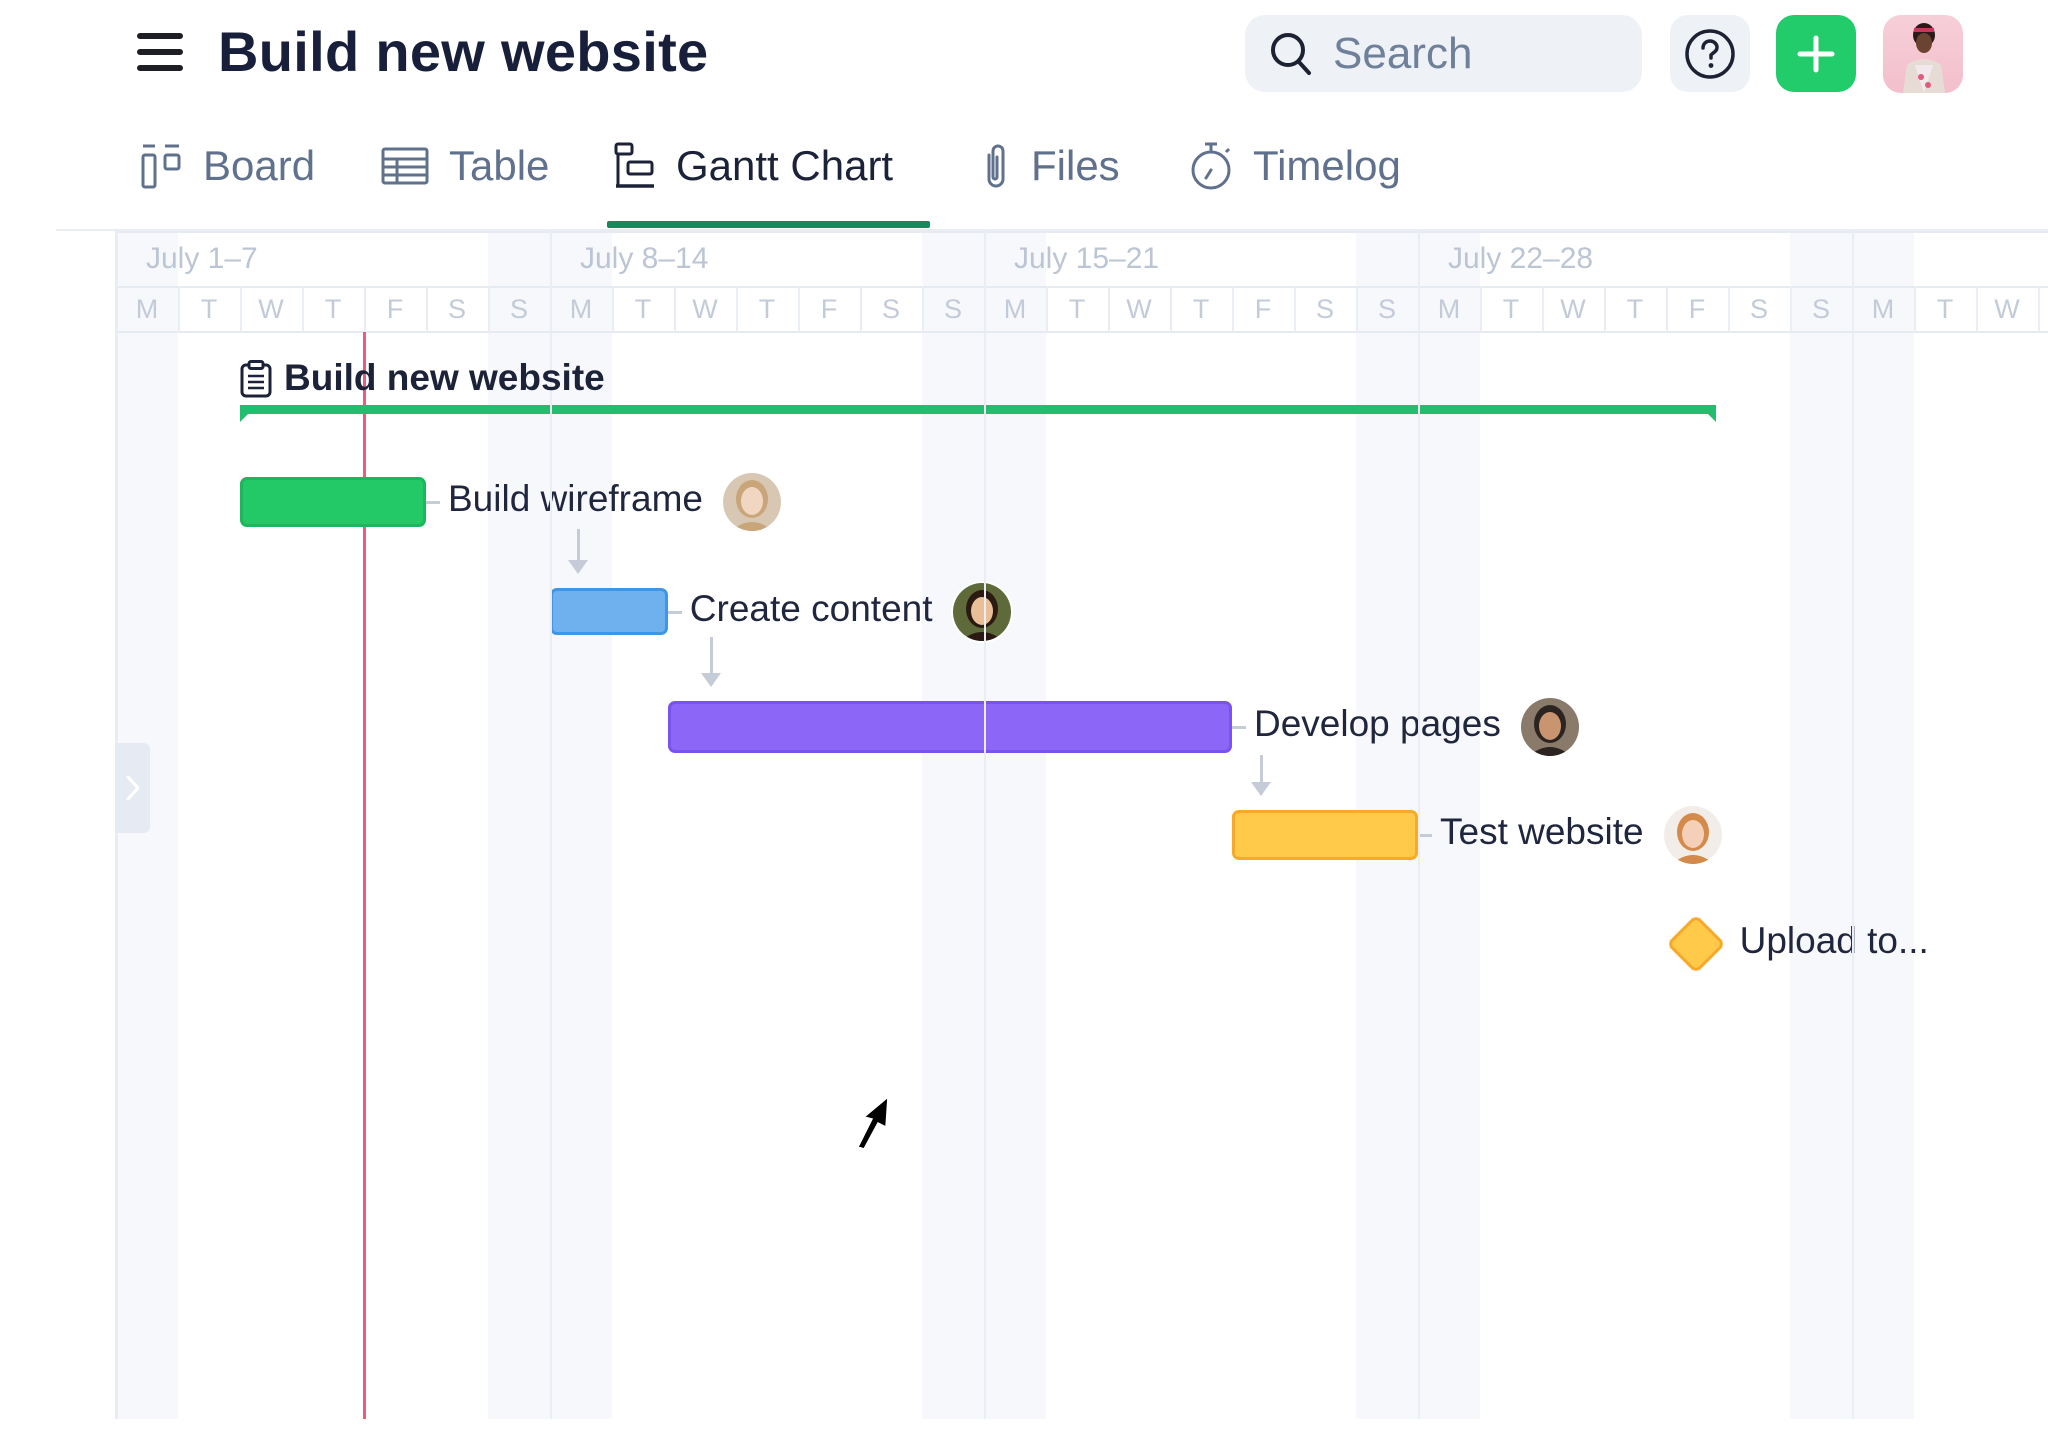  Describe the element at coordinates (244, 417) in the screenshot. I see `project-bar-start-cap` at that location.